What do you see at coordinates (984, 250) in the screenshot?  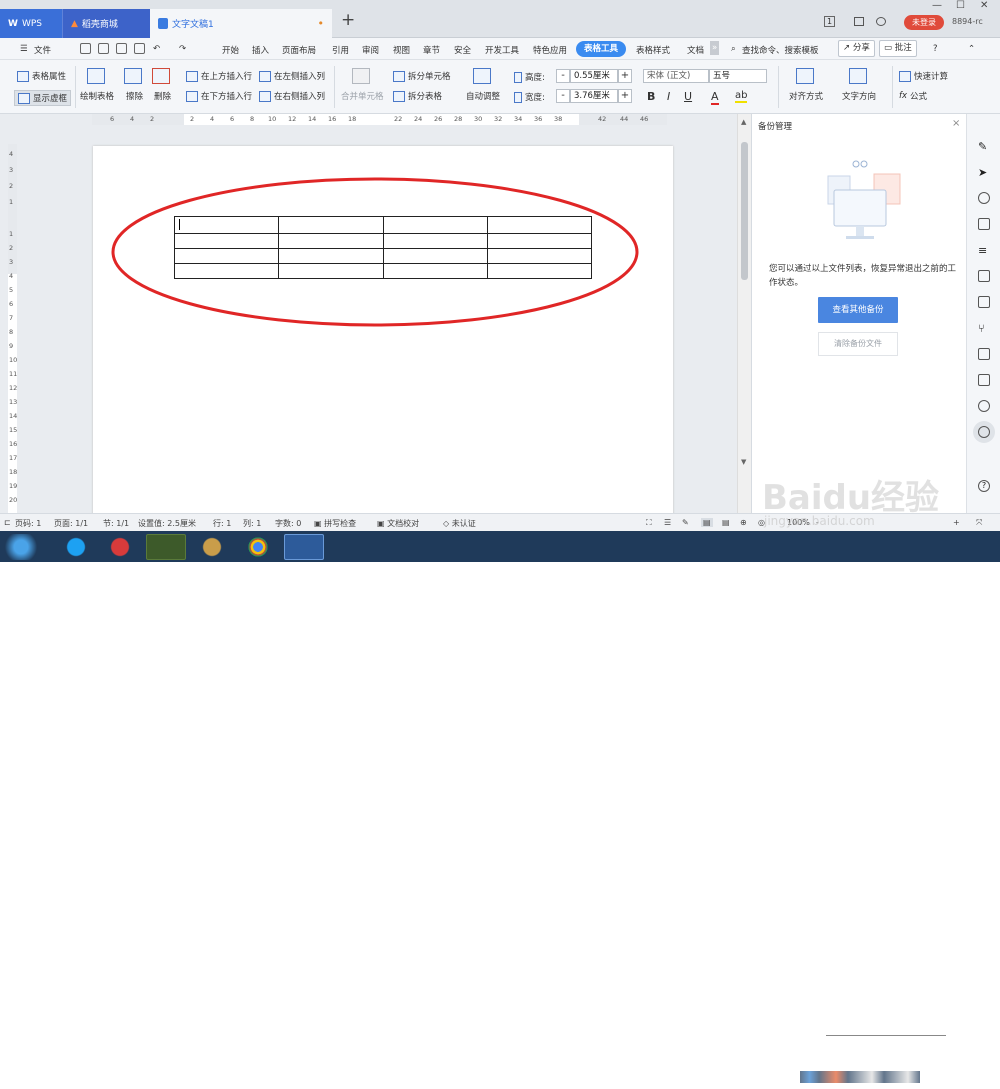 I see `settings-sliders-icon: ≡` at bounding box center [984, 250].